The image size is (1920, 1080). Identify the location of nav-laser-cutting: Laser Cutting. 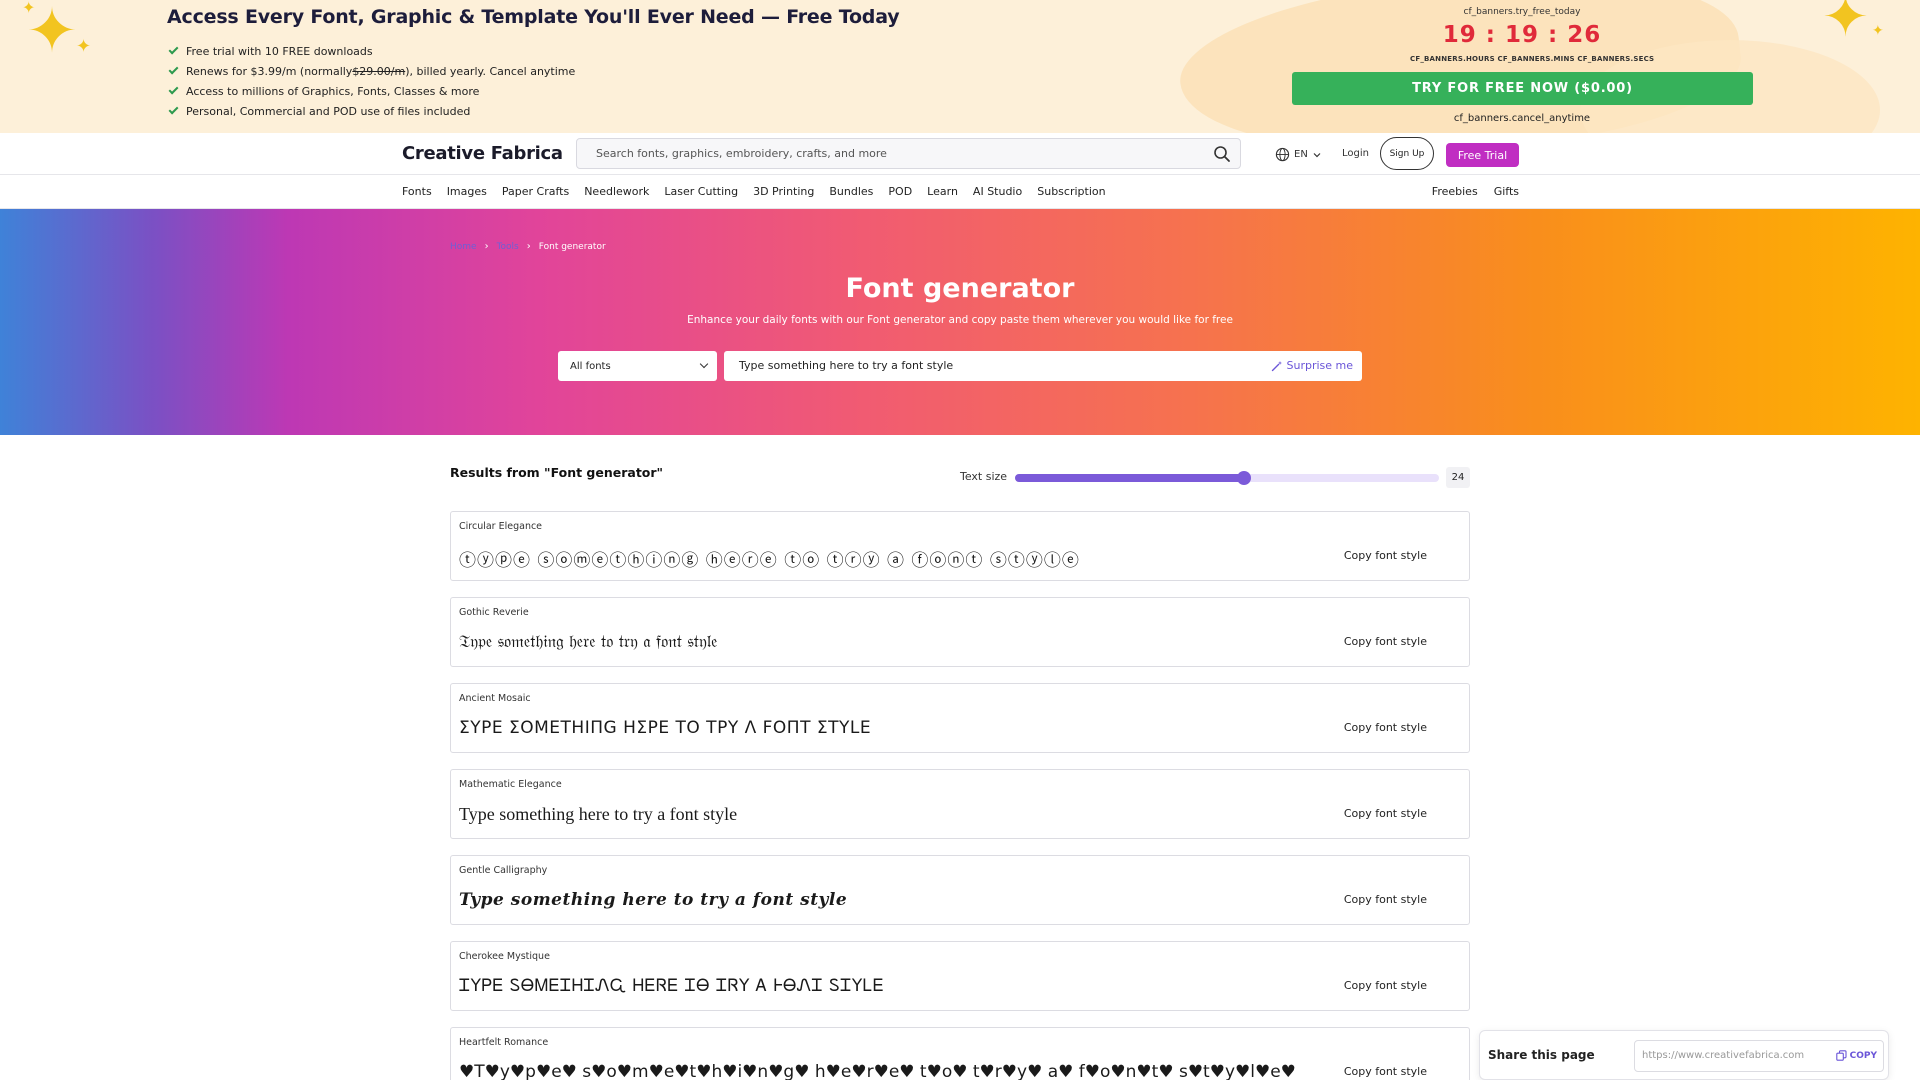
(701, 191).